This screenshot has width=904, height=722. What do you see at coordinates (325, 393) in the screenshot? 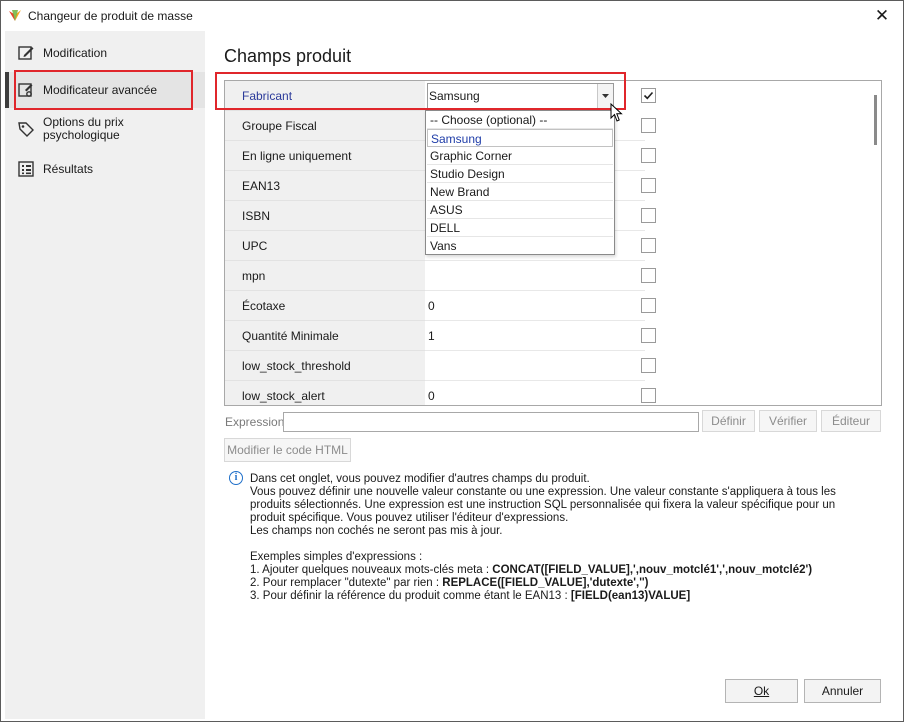
I see `field-name: low_stock_alert` at bounding box center [325, 393].